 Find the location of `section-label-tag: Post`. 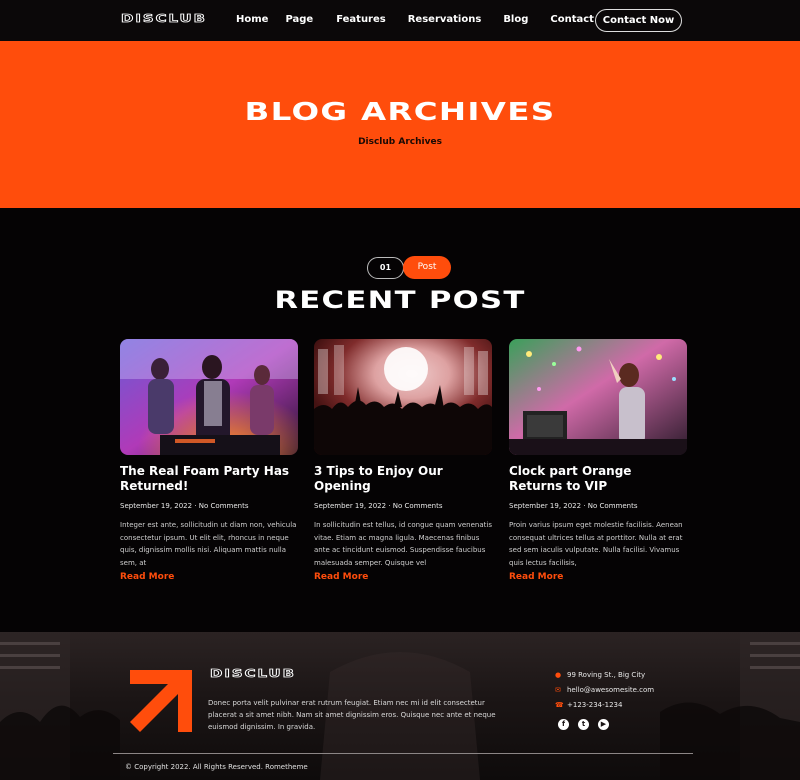

section-label-tag: Post is located at coordinates (427, 267).